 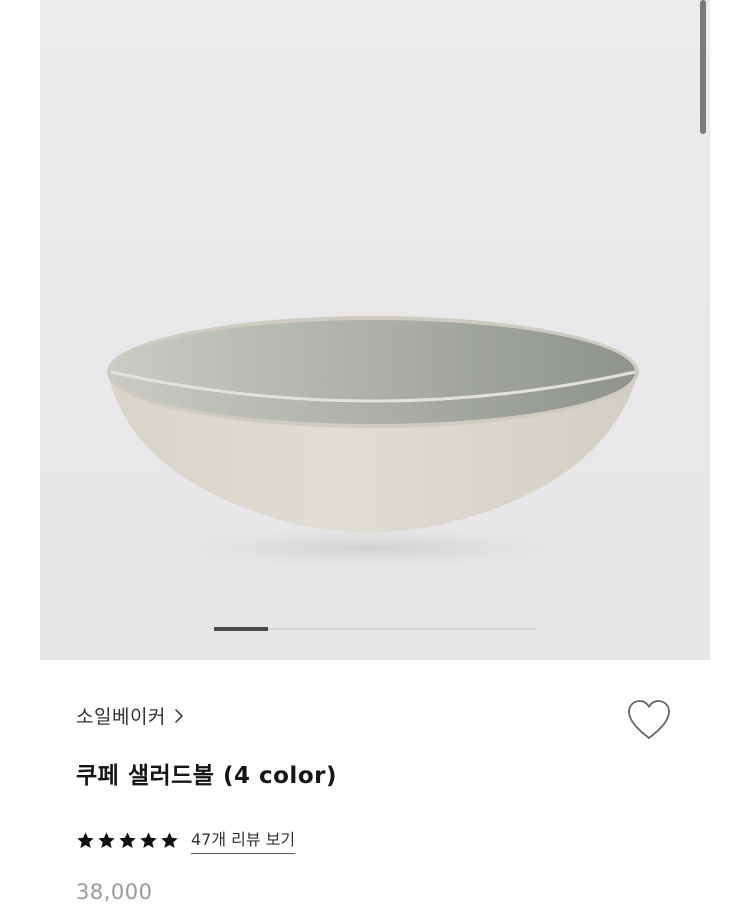 I want to click on chevron-right-icon, so click(x=179, y=715).